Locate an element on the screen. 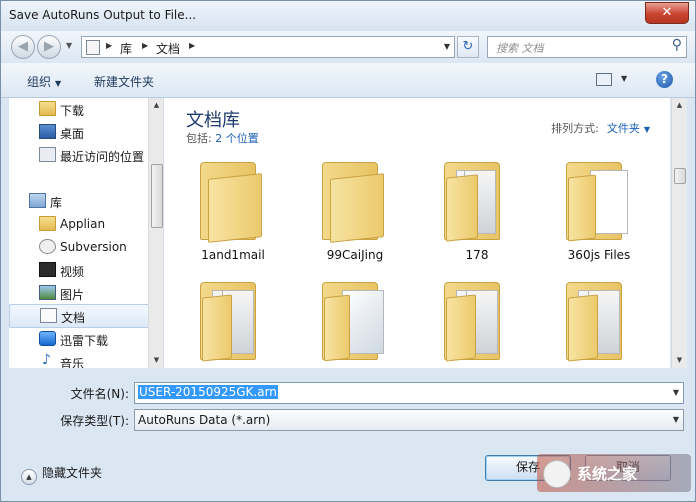 This screenshot has width=696, height=502. view-options-dropdown: ▼ is located at coordinates (624, 78).